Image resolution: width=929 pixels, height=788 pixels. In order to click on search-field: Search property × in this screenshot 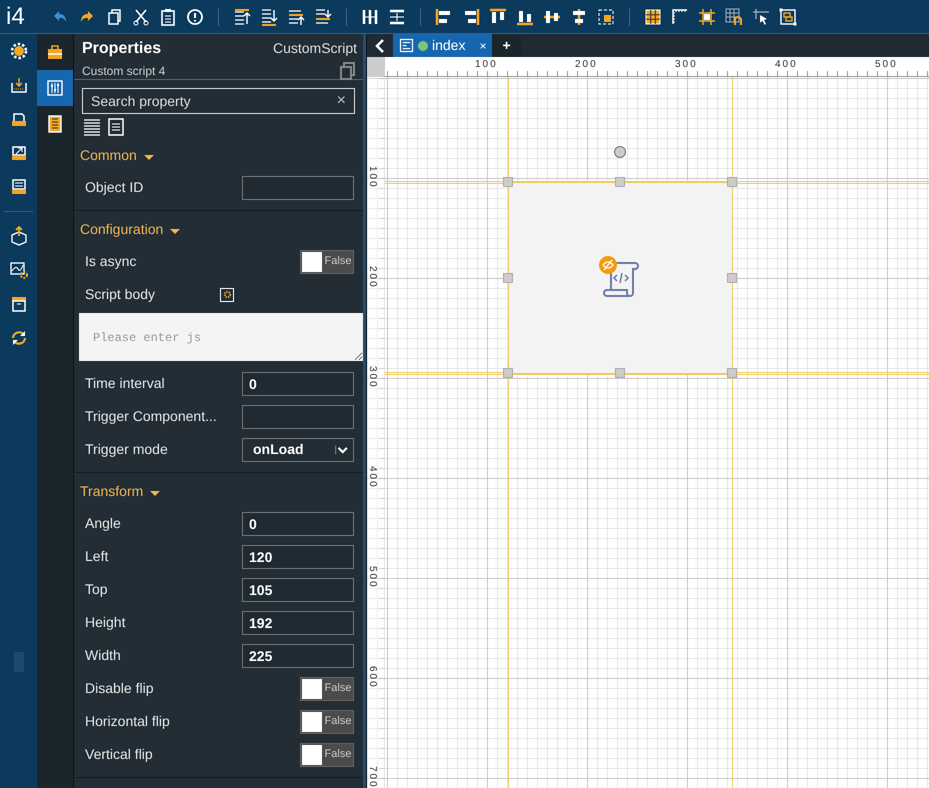, I will do `click(218, 101)`.